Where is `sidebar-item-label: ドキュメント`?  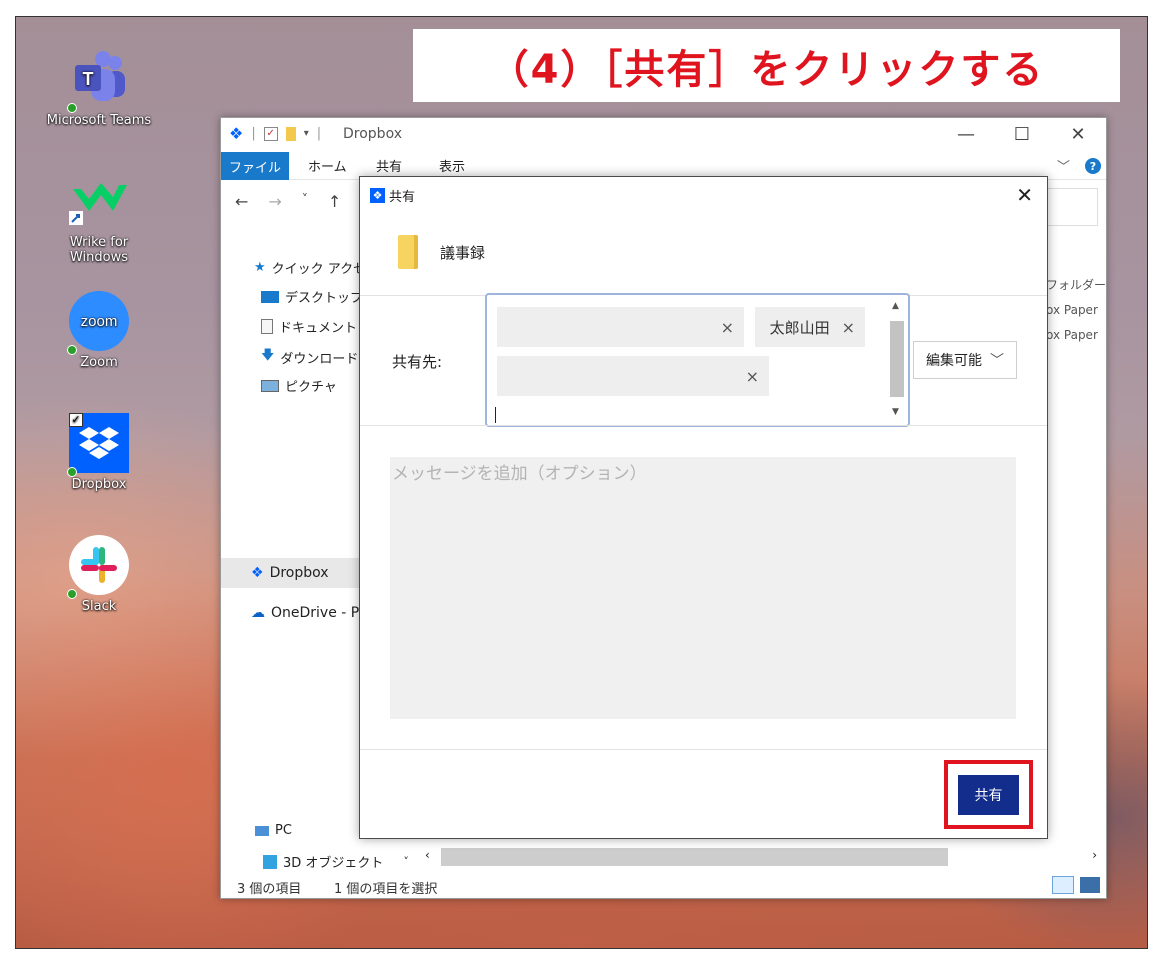 sidebar-item-label: ドキュメント is located at coordinates (318, 328).